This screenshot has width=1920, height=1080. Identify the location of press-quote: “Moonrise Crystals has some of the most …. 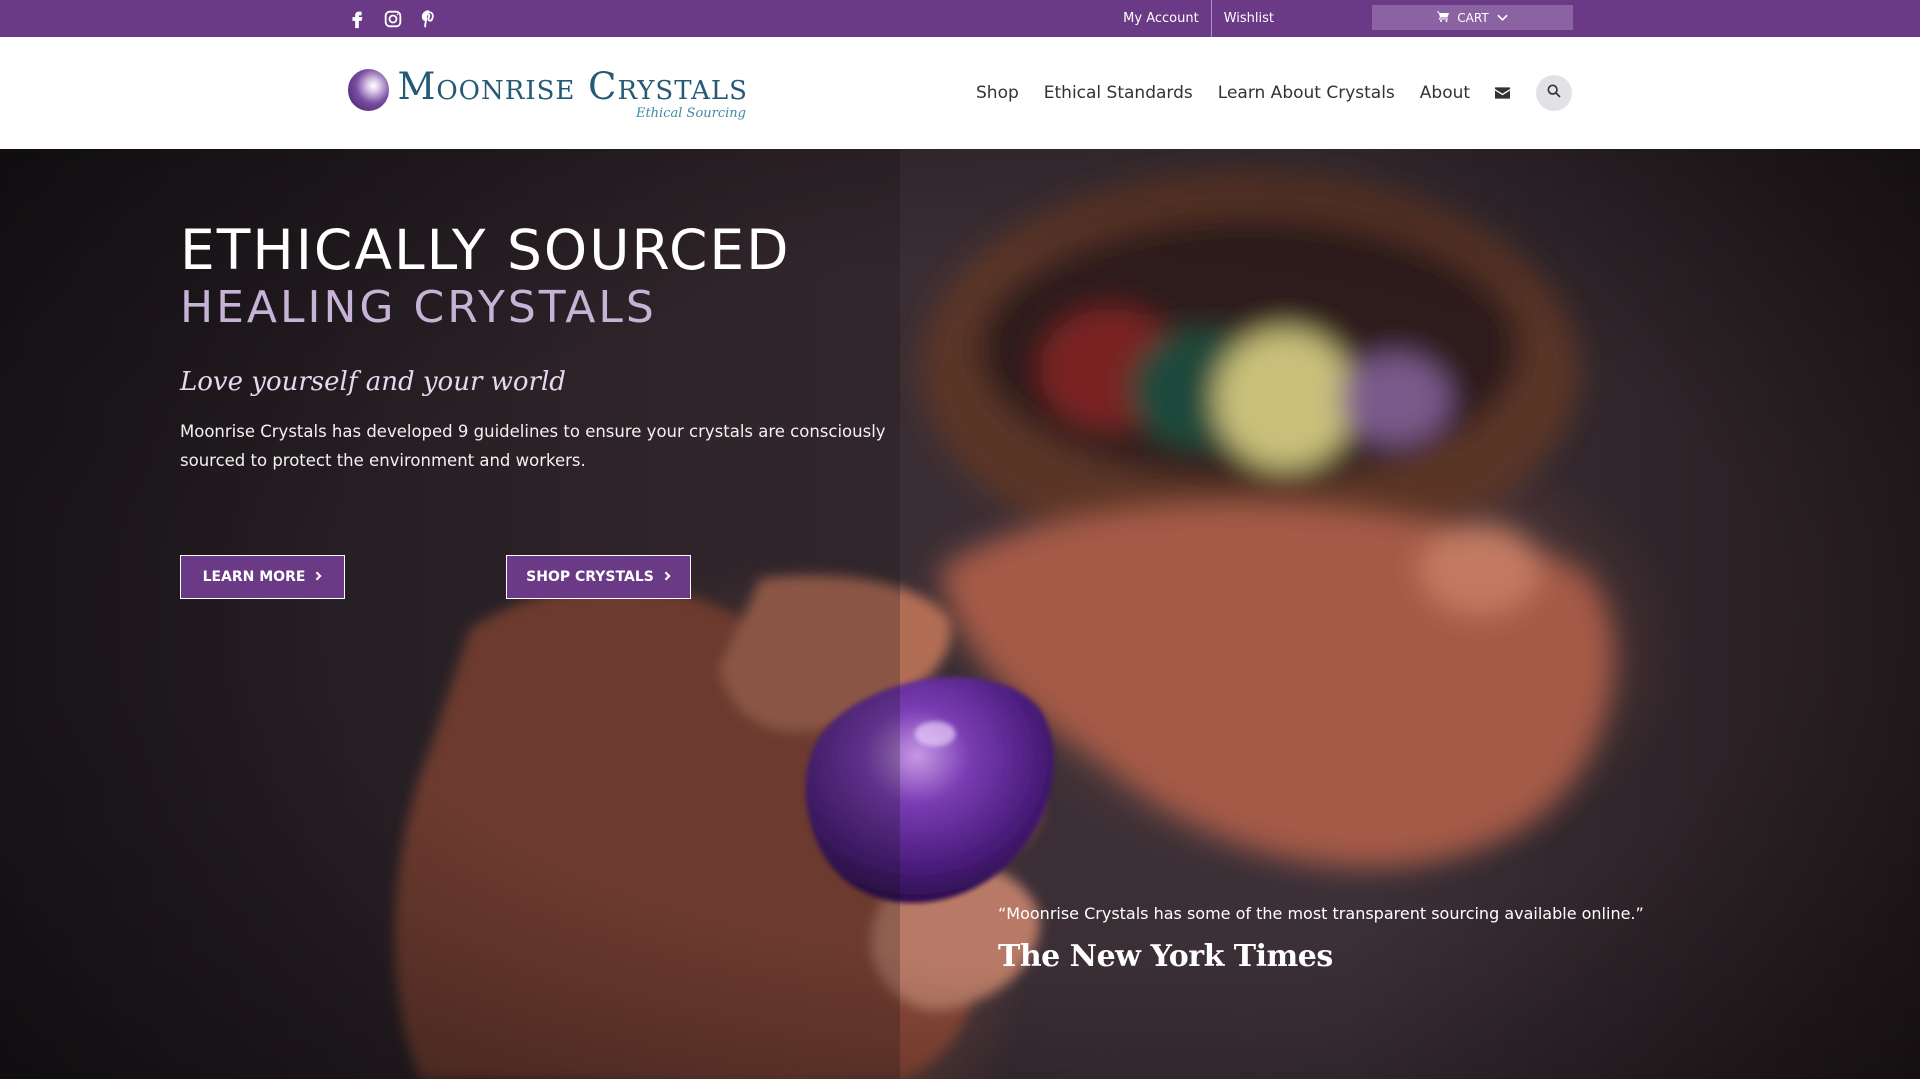
(1321, 913).